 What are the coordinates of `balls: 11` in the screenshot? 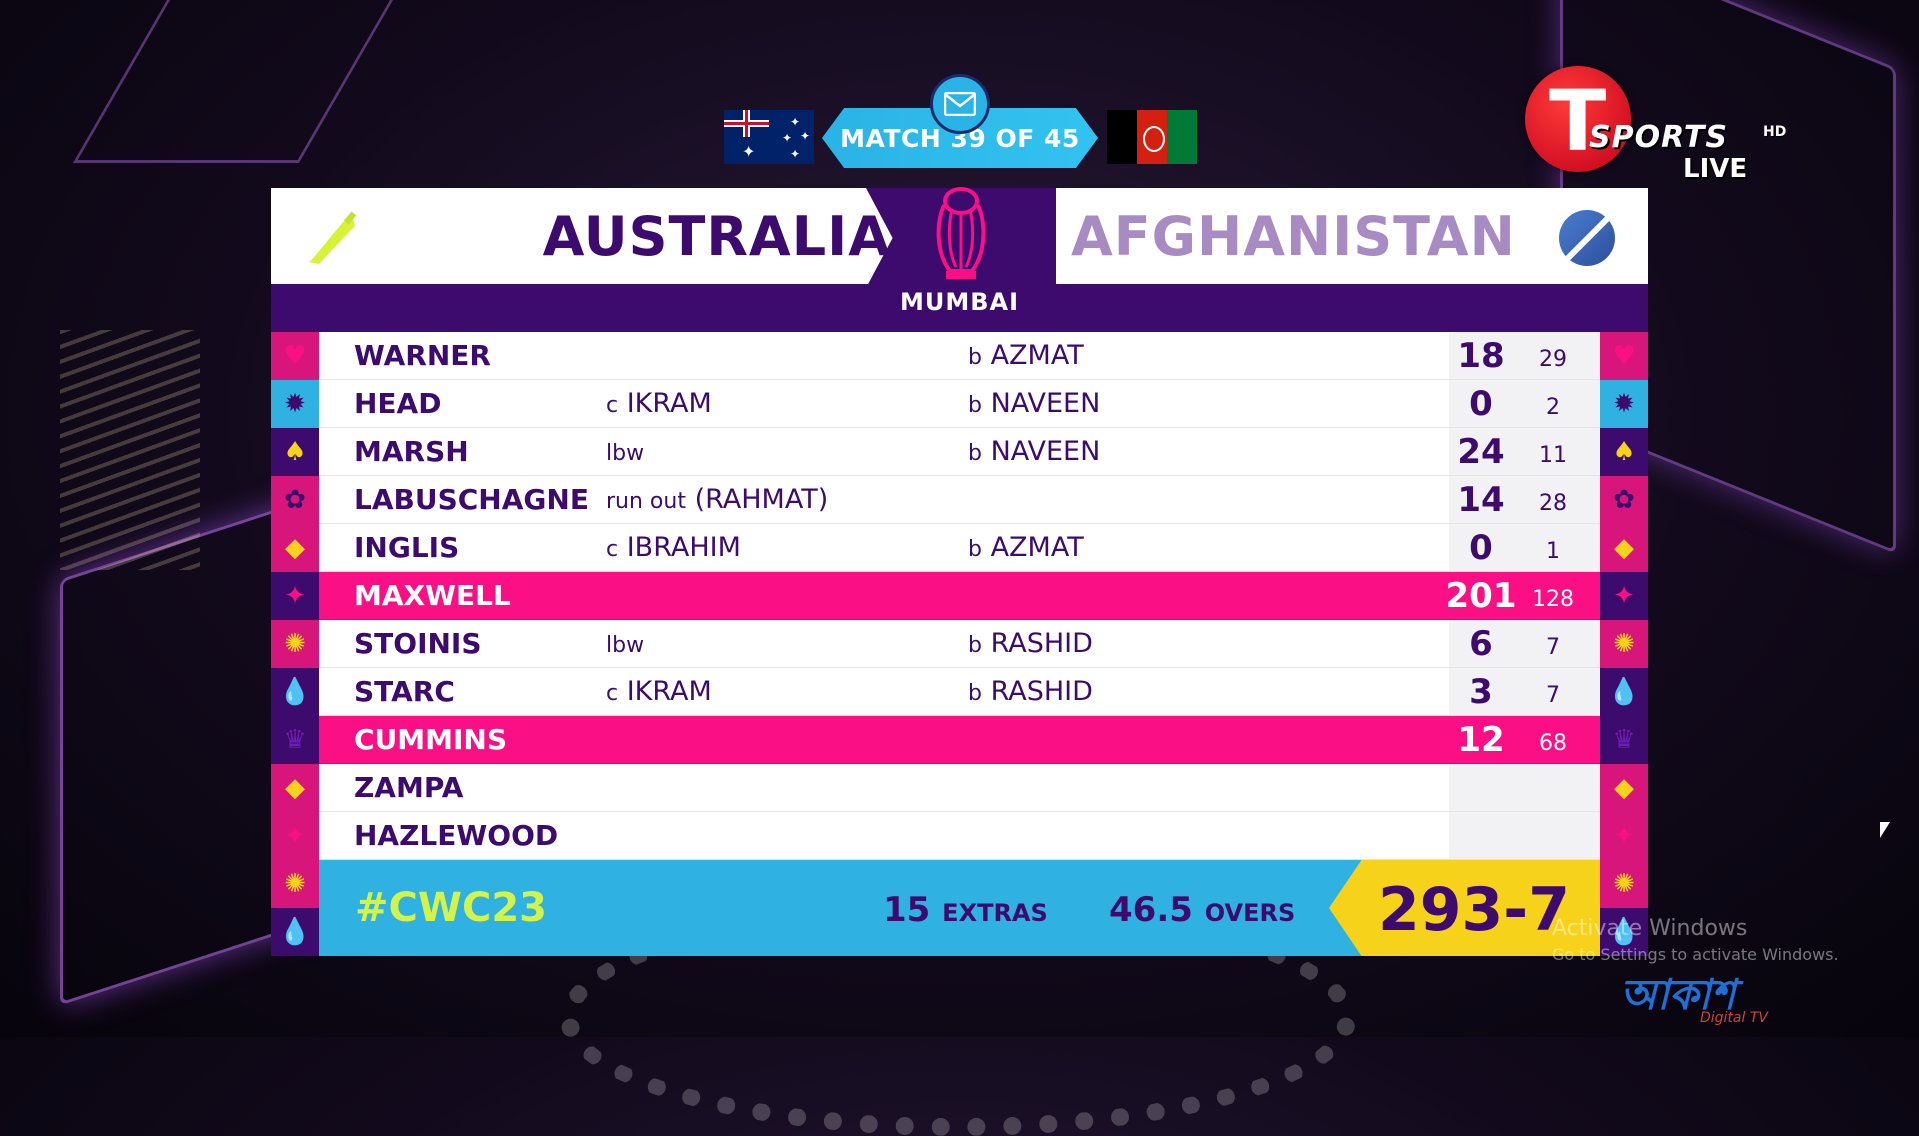 It's located at (1553, 455).